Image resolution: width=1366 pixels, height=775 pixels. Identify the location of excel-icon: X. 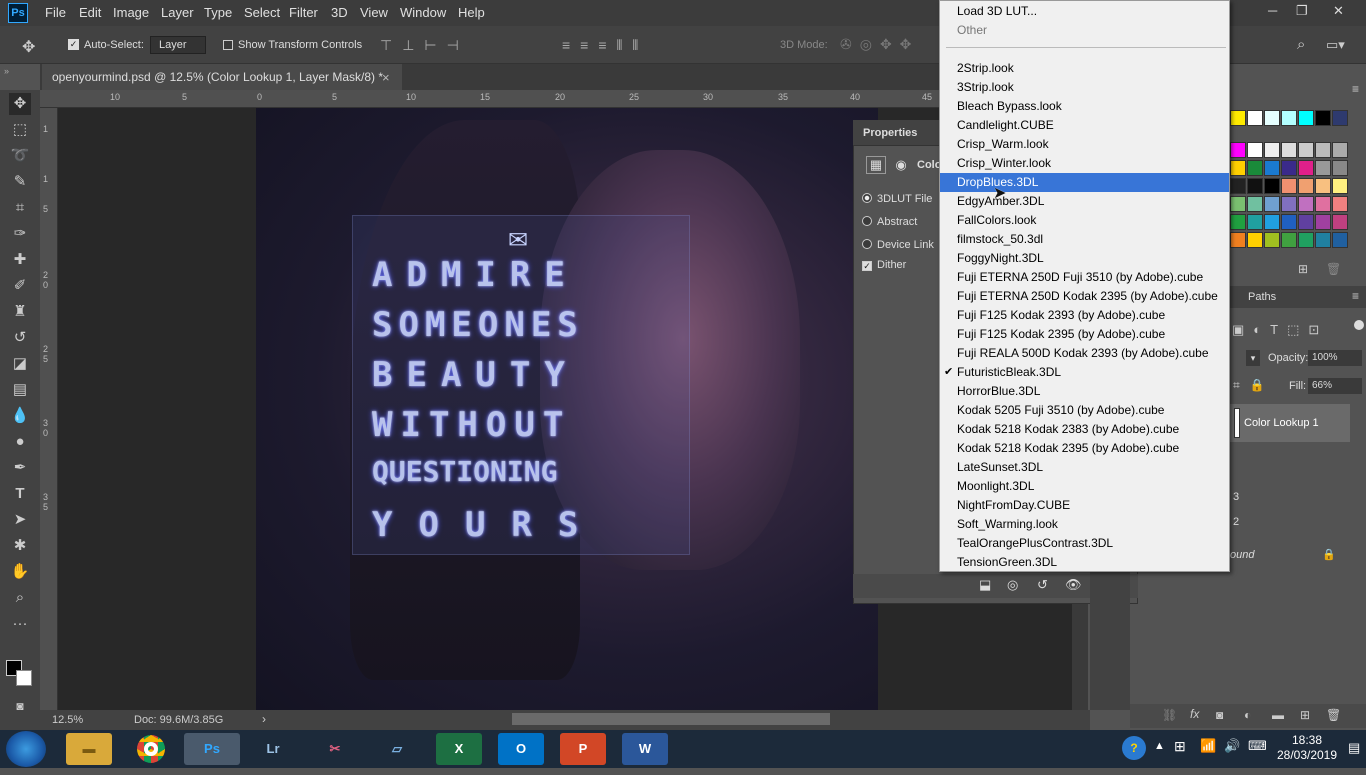
(459, 749).